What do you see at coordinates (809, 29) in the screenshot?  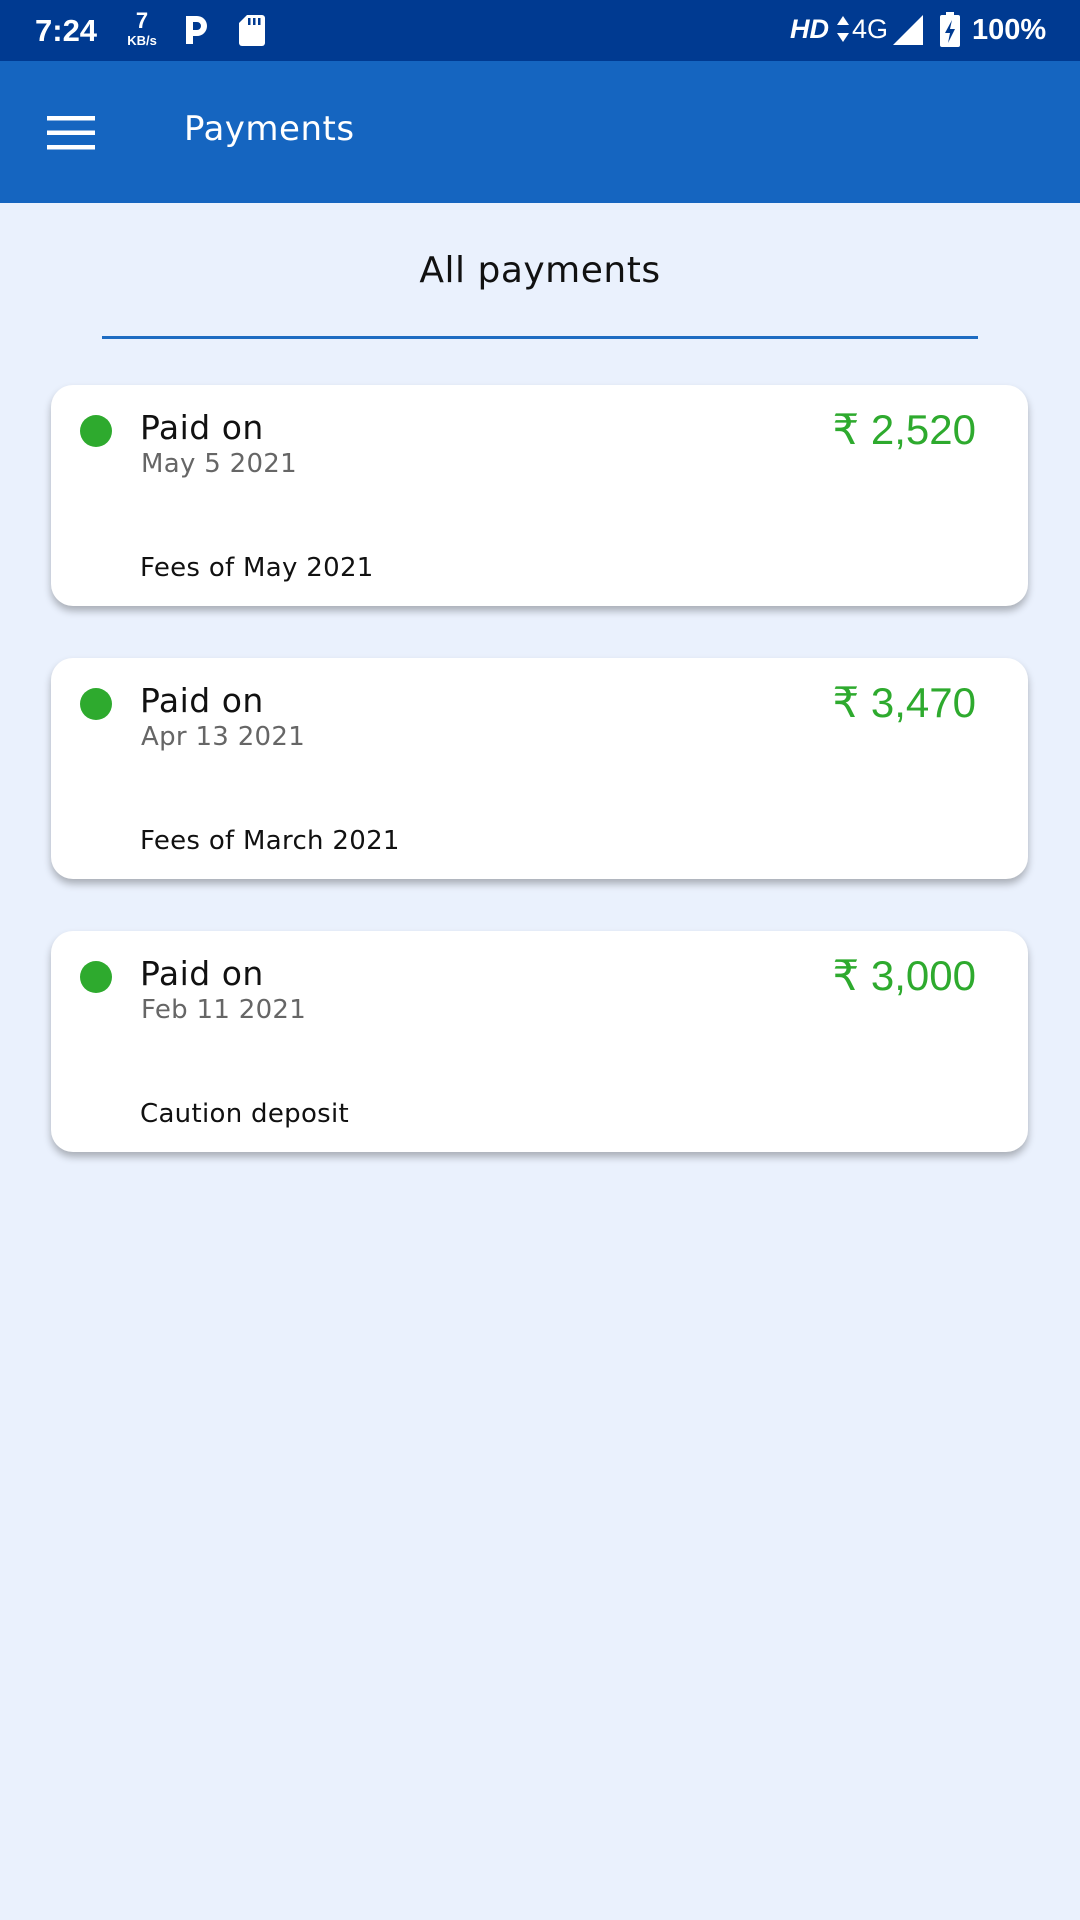 I see `hd-indicator: HD` at bounding box center [809, 29].